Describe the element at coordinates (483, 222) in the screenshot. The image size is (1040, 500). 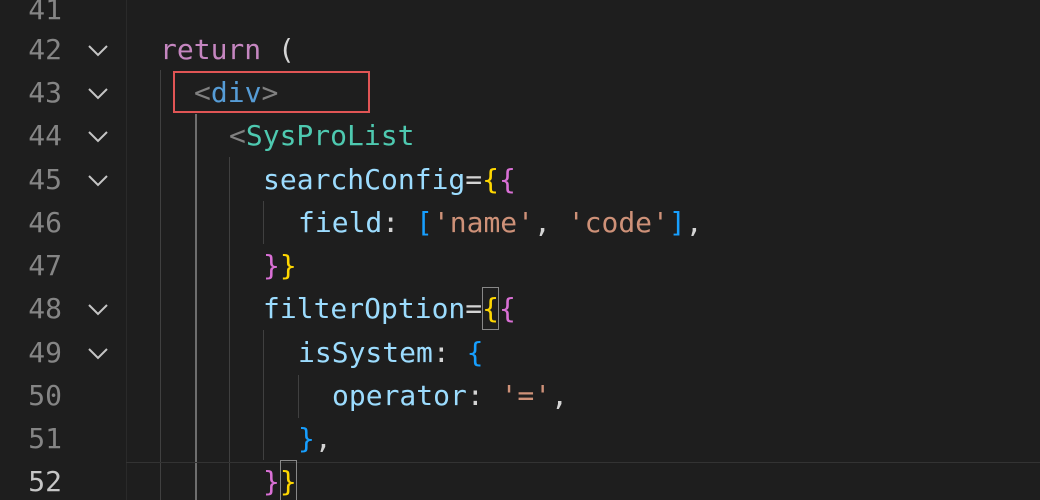
I see `string-literal: 'name'` at that location.